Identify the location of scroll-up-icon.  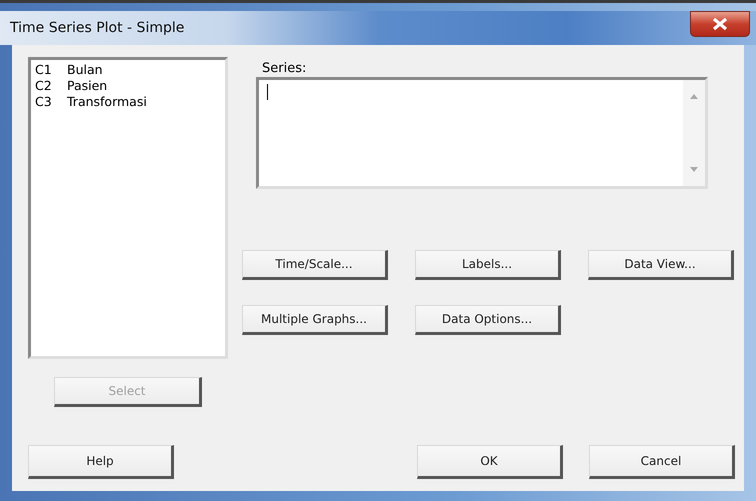
(694, 96).